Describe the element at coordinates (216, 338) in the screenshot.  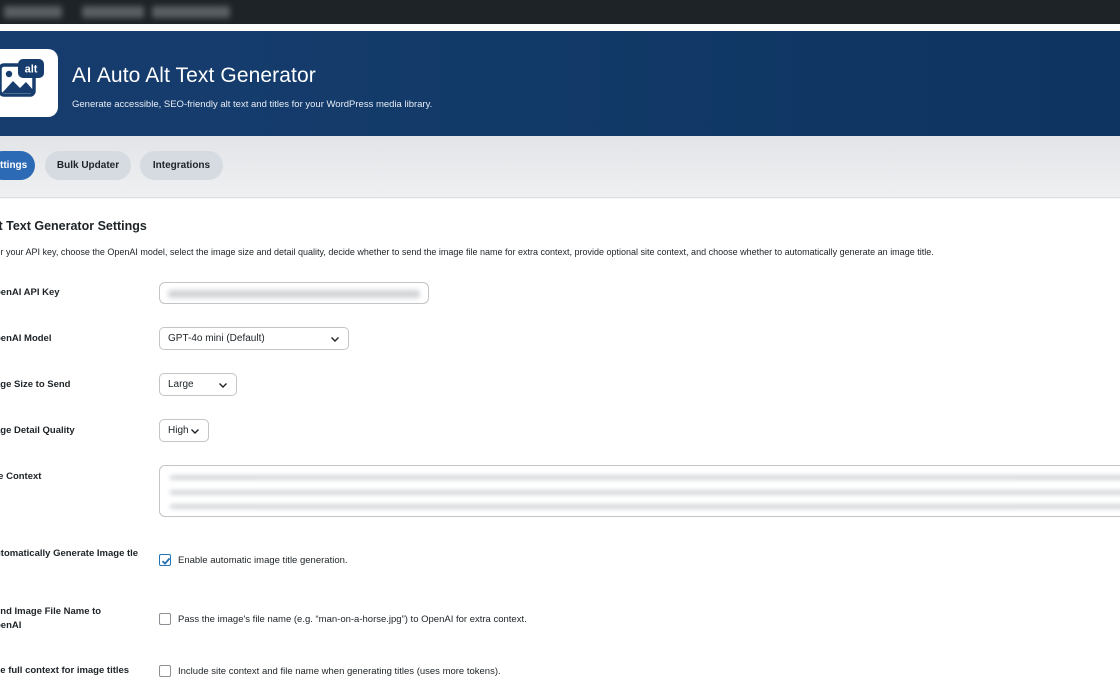
I see `model-select-value: GPT-4o mini (Default)` at that location.